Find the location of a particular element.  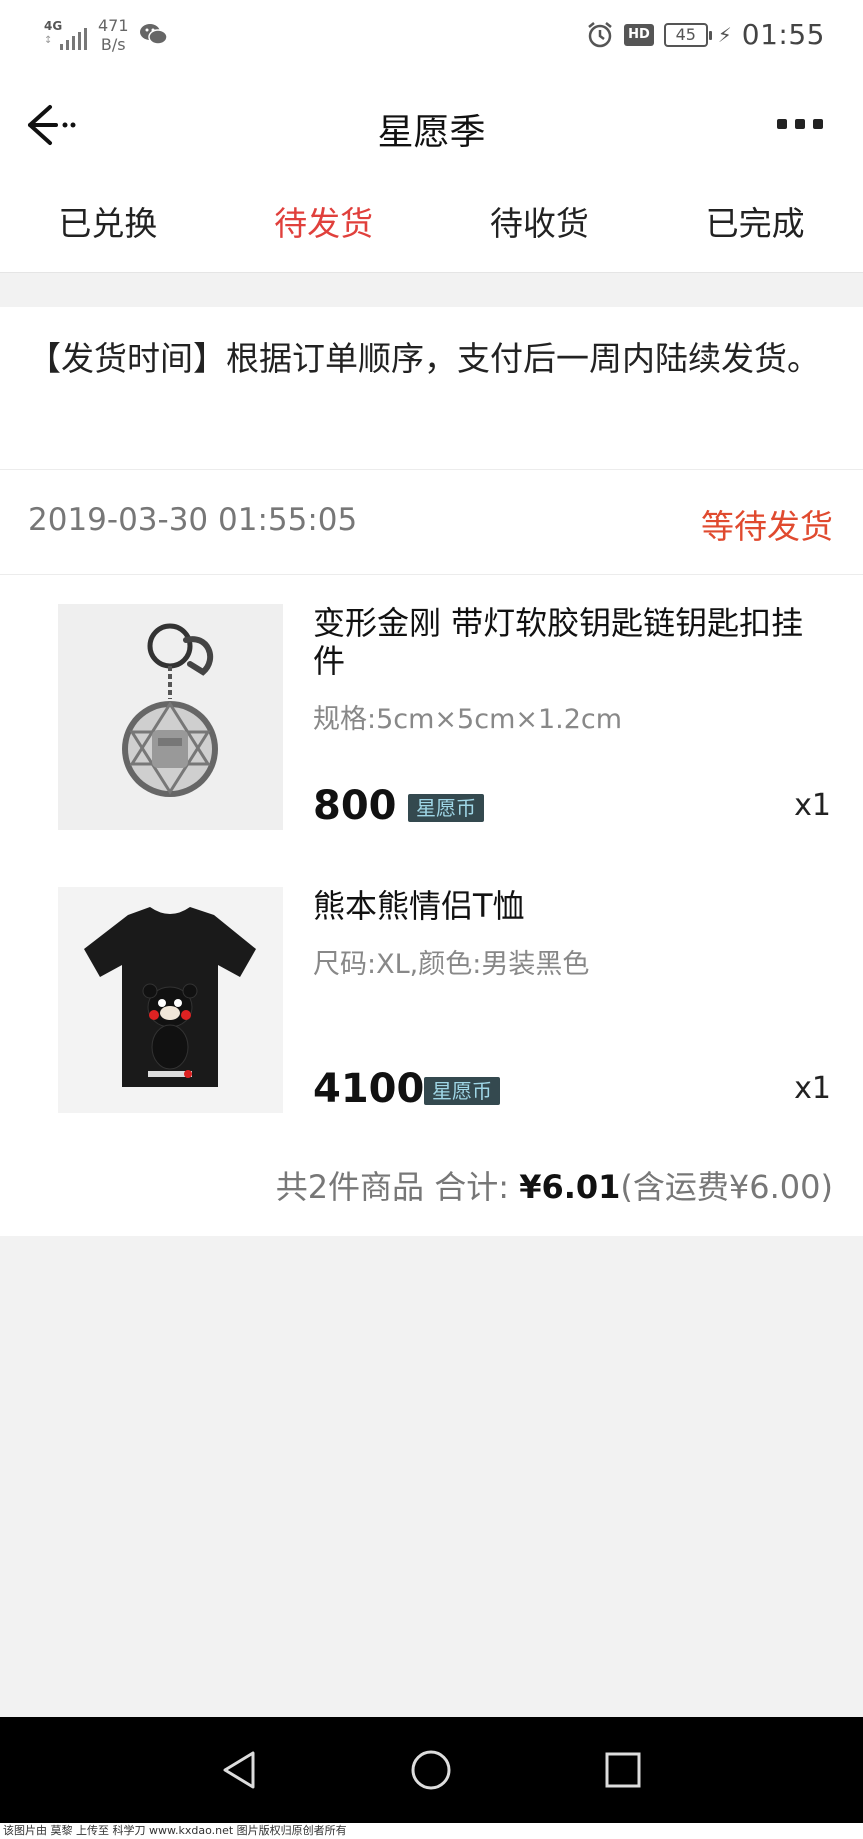

summary-count-label: 共2件商品 合计: is located at coordinates (397, 1187).